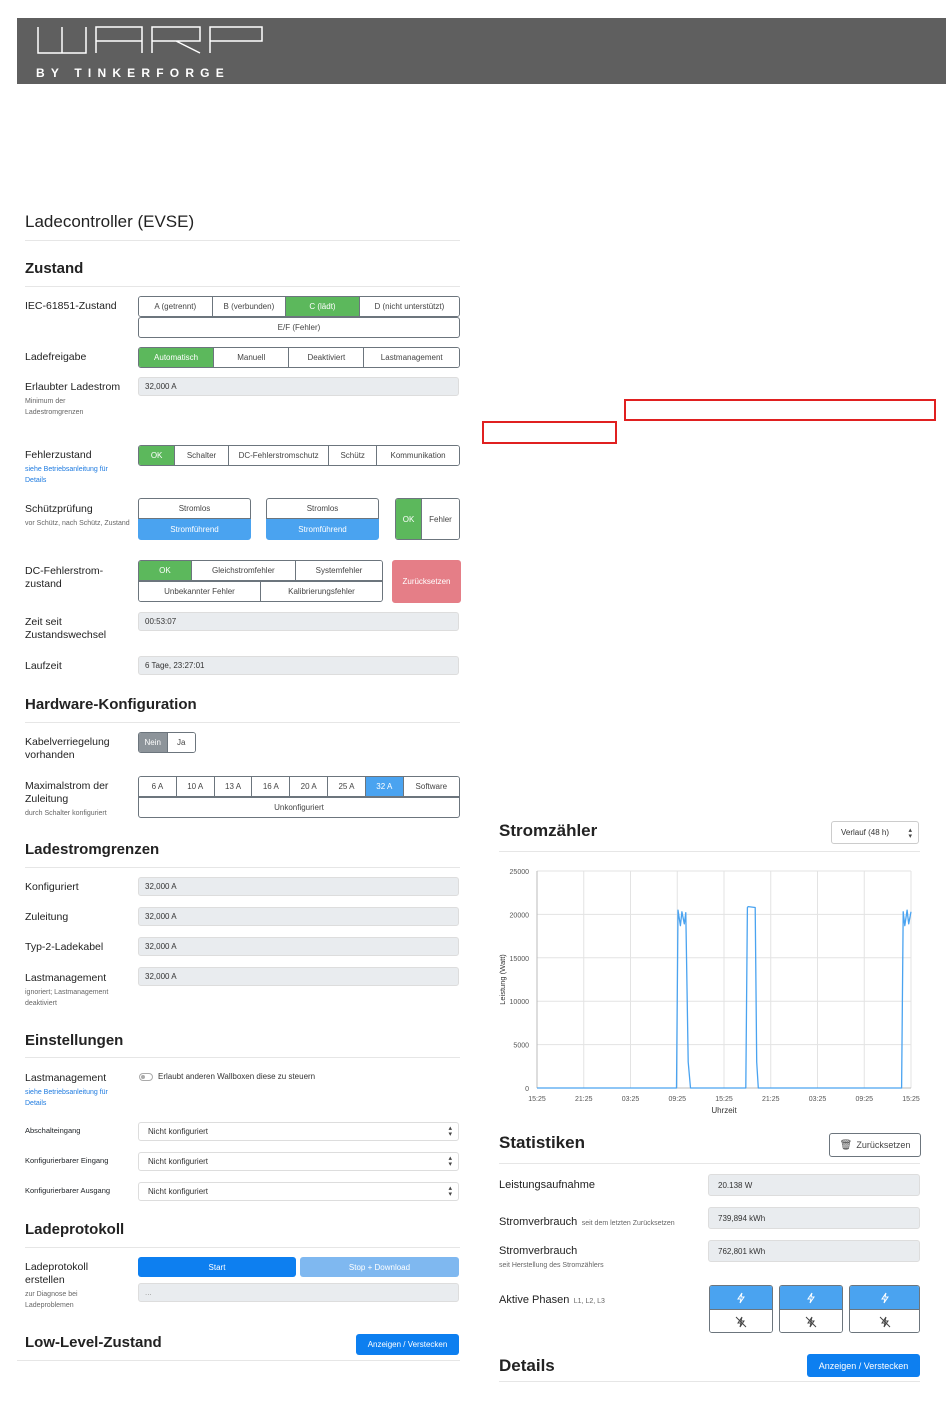 The image size is (950, 1419). I want to click on max-10a: 10 A, so click(195, 786).